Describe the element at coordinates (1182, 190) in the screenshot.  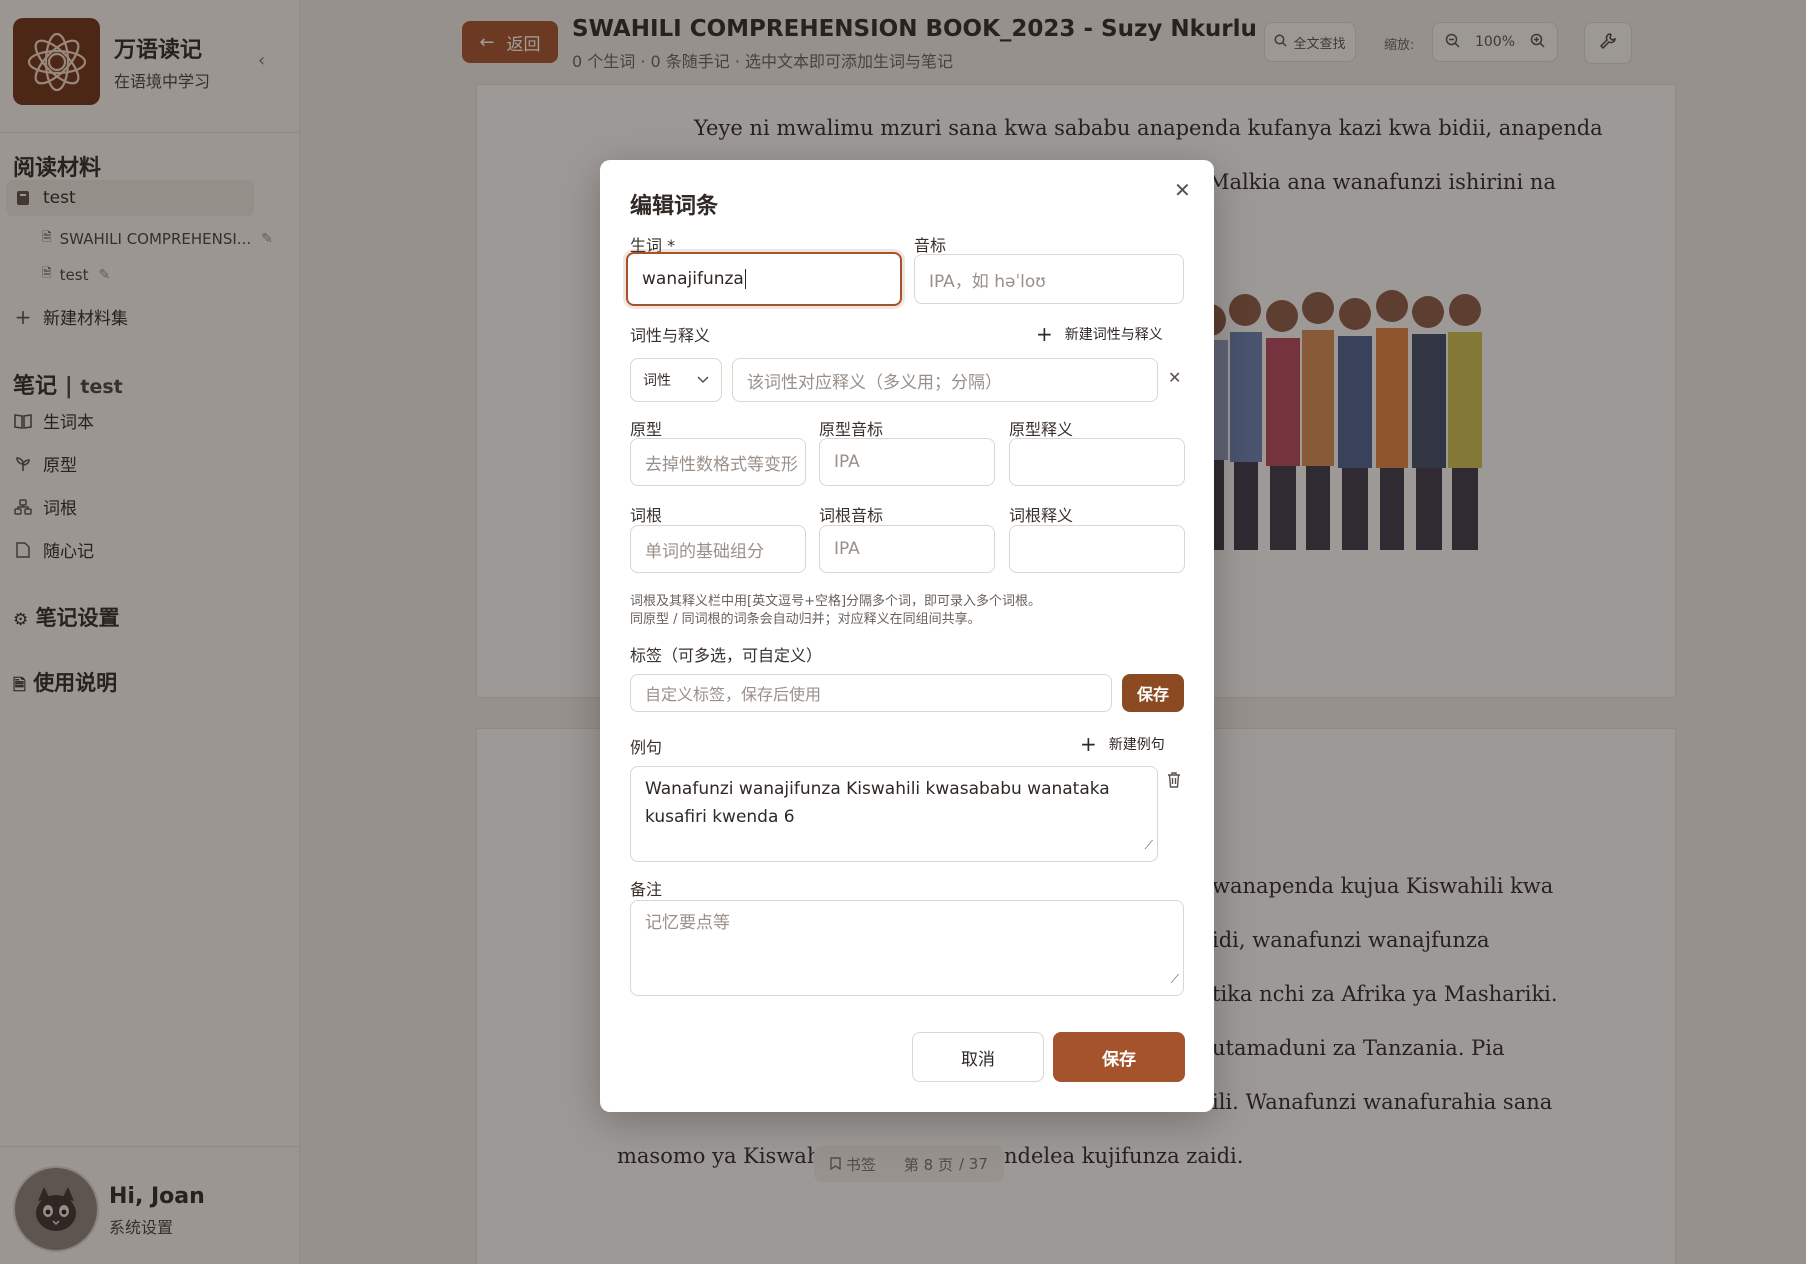
I see `close-icon: ✕` at that location.